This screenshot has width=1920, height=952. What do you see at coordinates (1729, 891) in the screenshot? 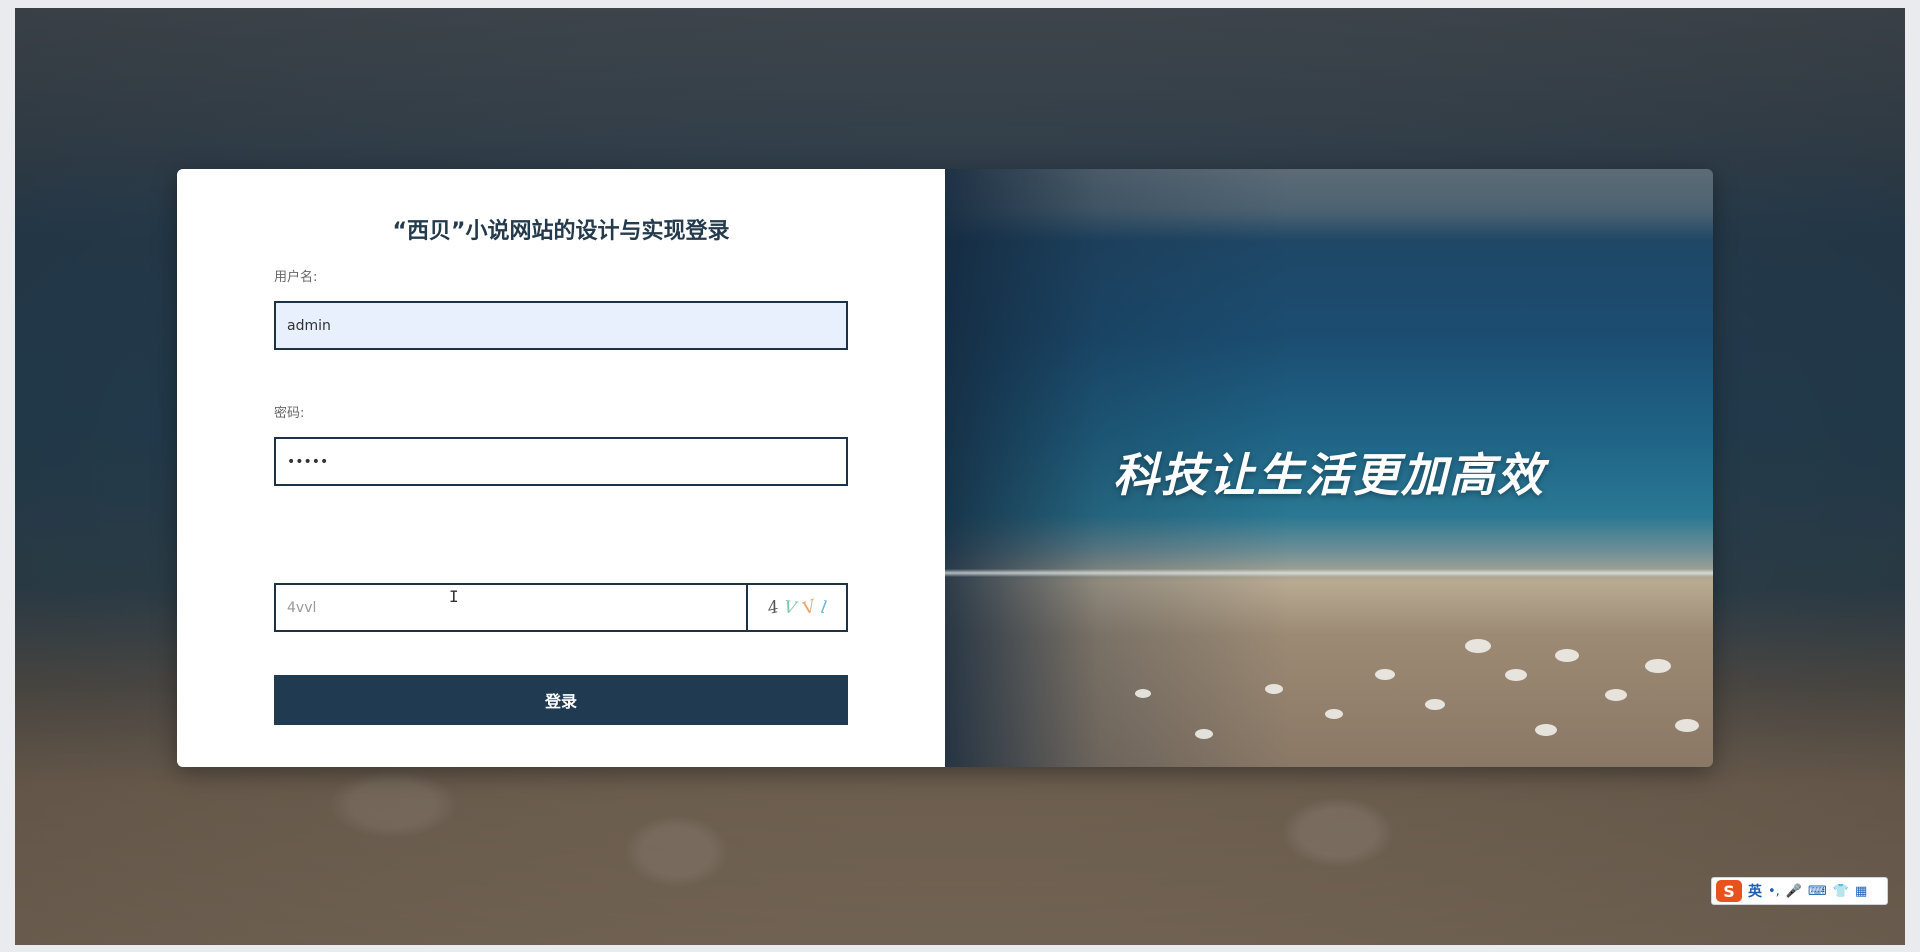
I see `sogou-logo-icon: S` at bounding box center [1729, 891].